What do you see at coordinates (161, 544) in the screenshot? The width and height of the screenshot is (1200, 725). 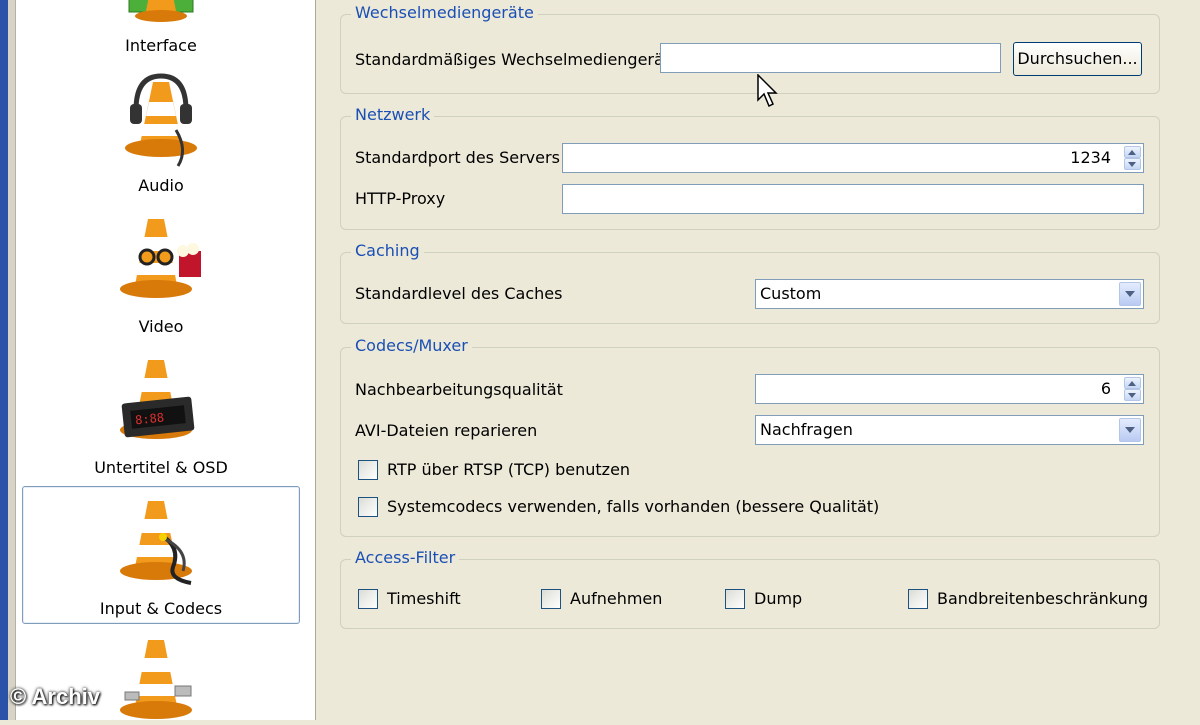 I see `vlc-cone-input-icon` at bounding box center [161, 544].